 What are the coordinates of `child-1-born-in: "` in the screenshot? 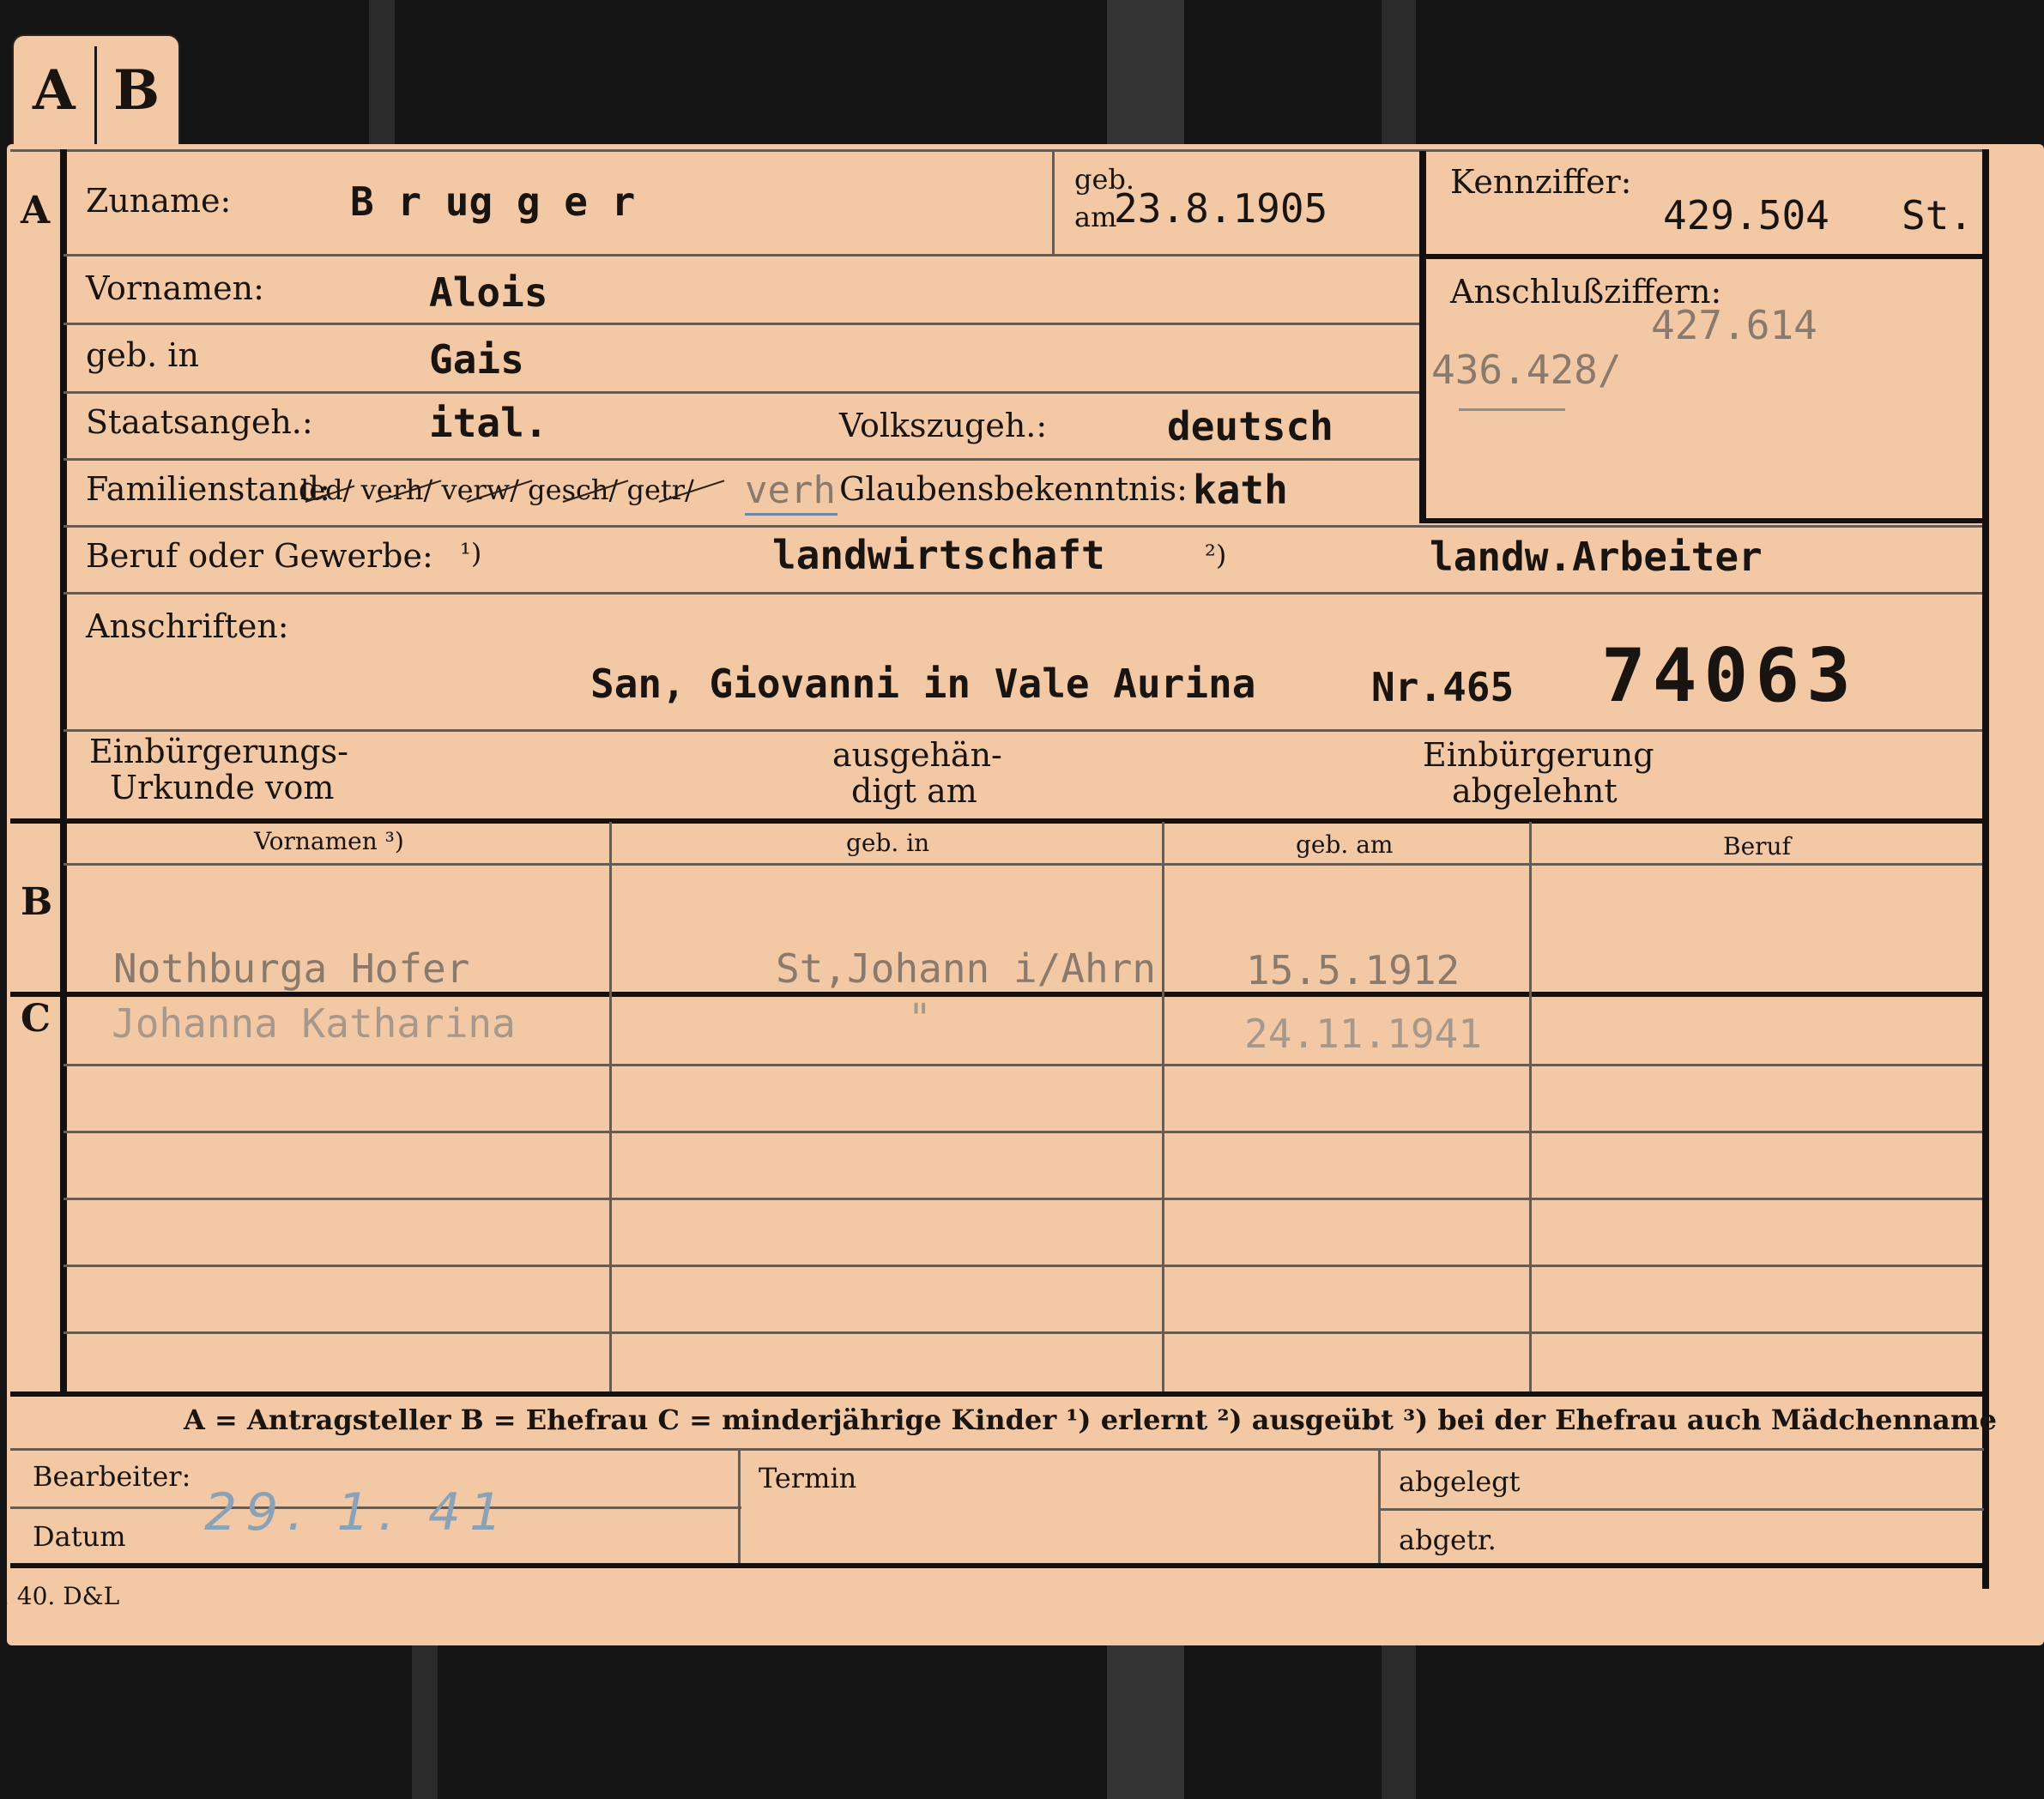 It's located at (920, 1018).